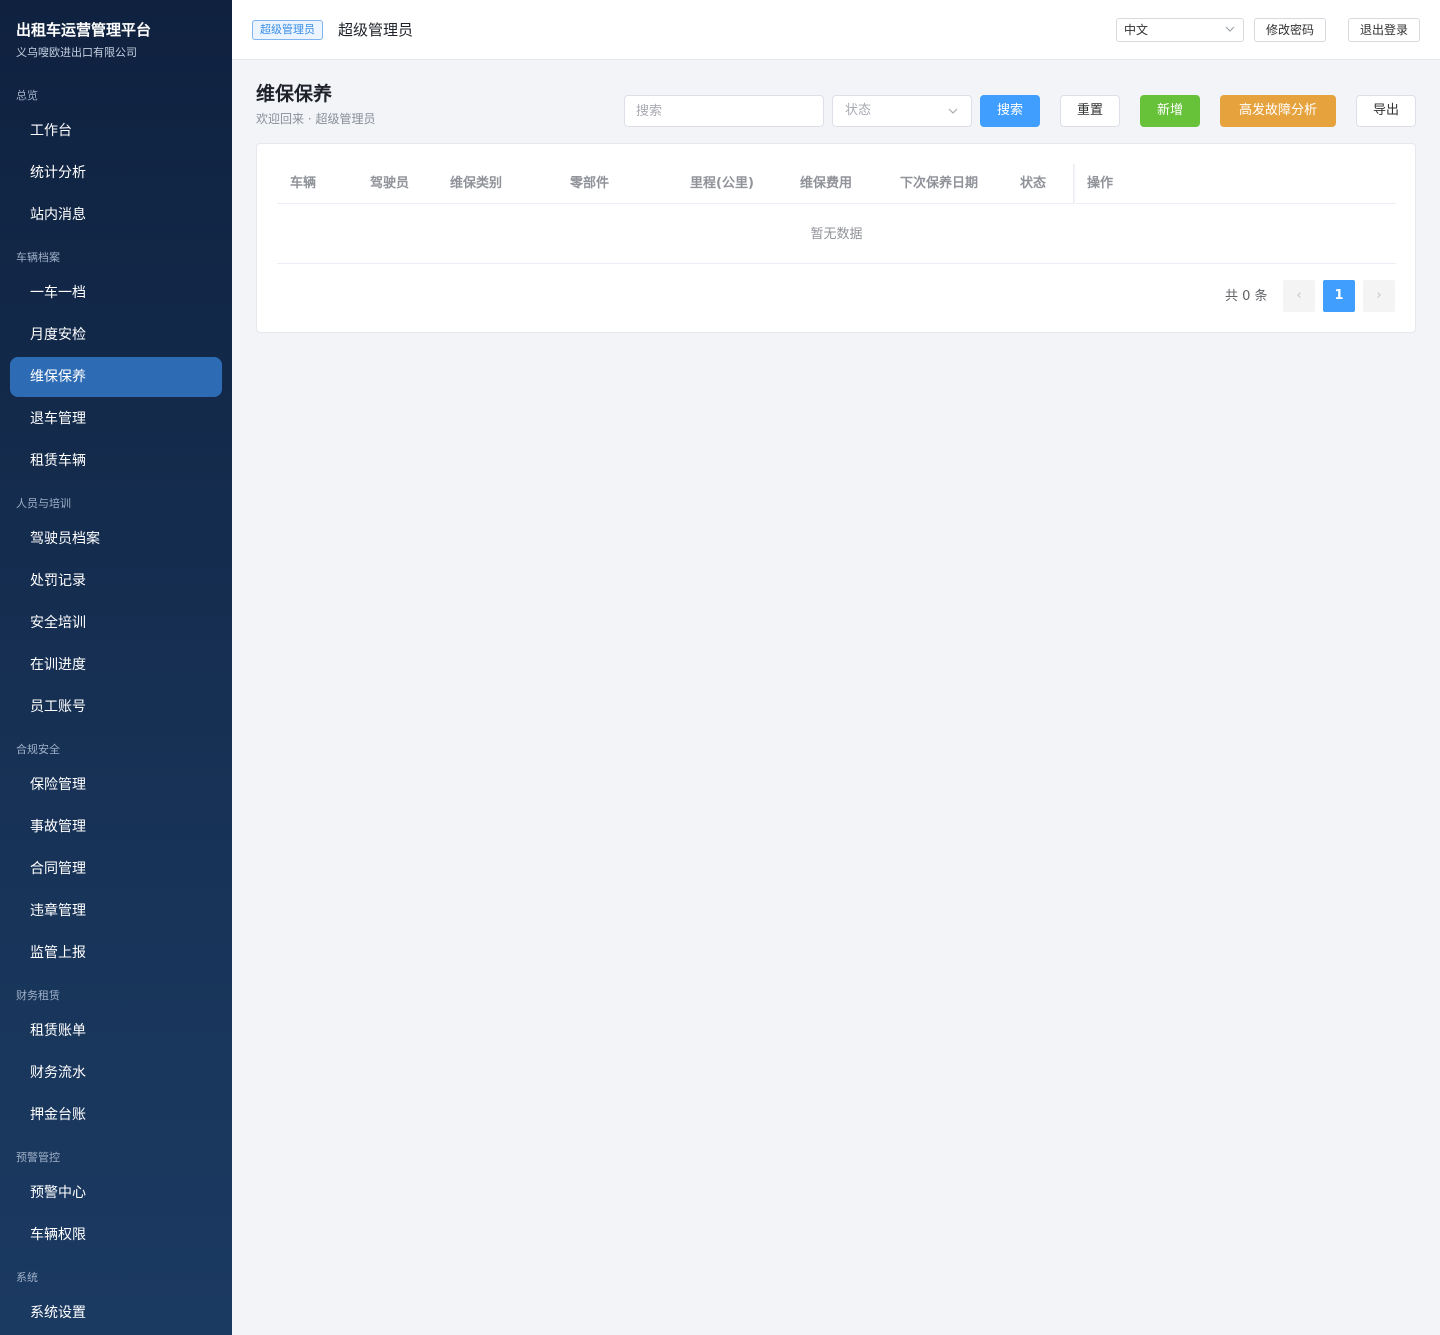 The image size is (1440, 1335). I want to click on company-name: 义乌嗖欧进出口有限公司, so click(76, 52).